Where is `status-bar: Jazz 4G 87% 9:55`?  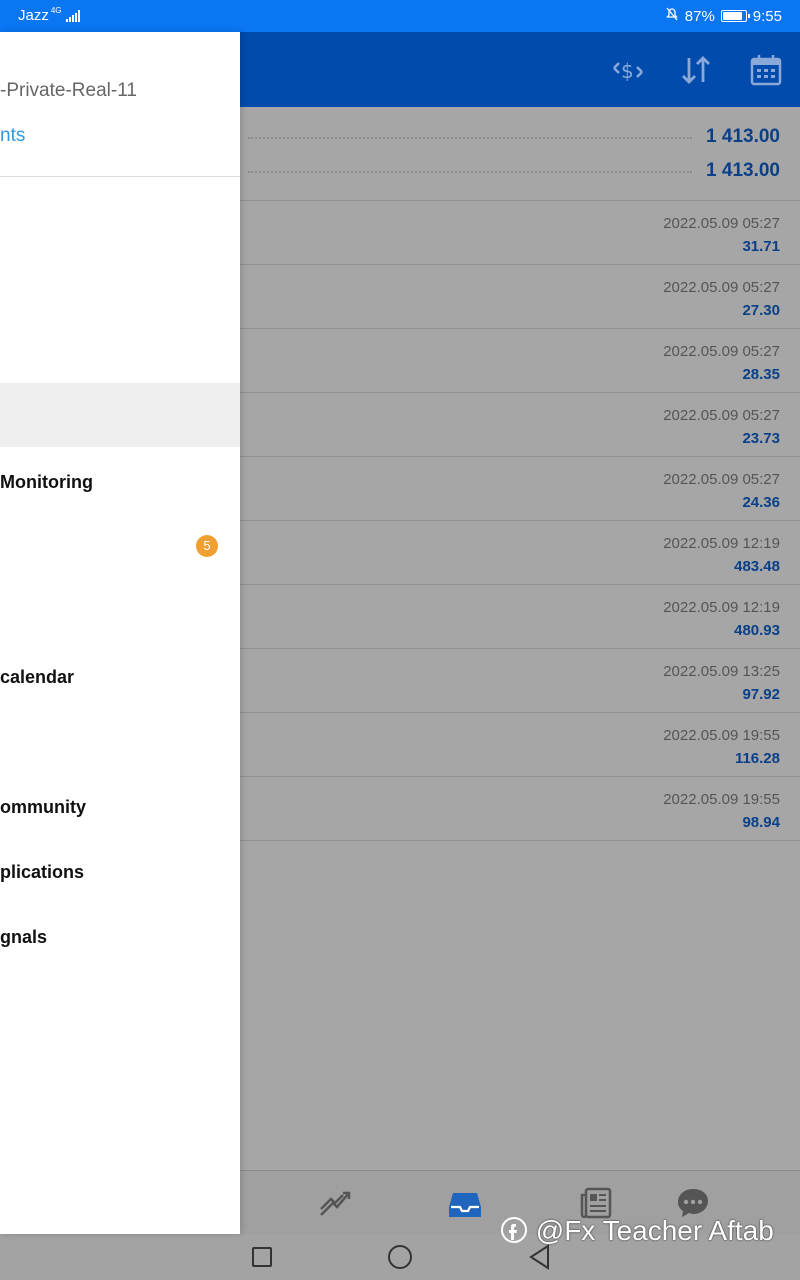
status-bar: Jazz 4G 87% 9:55 is located at coordinates (400, 16).